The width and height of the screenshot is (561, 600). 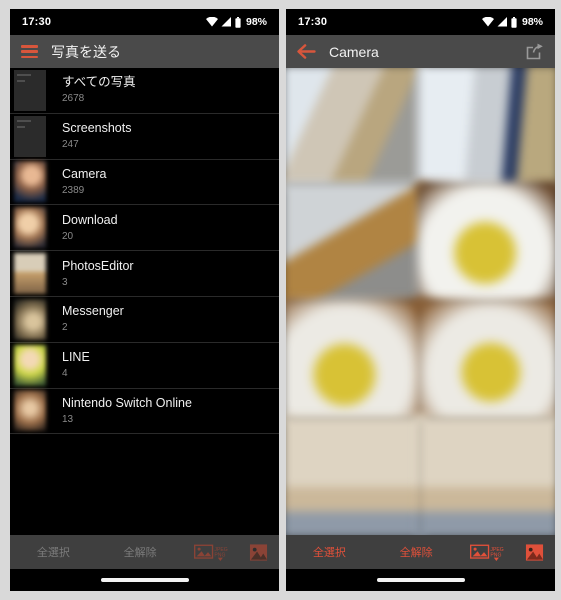 What do you see at coordinates (144, 91) in the screenshot?
I see `album-list-item: すべての写真 2678` at bounding box center [144, 91].